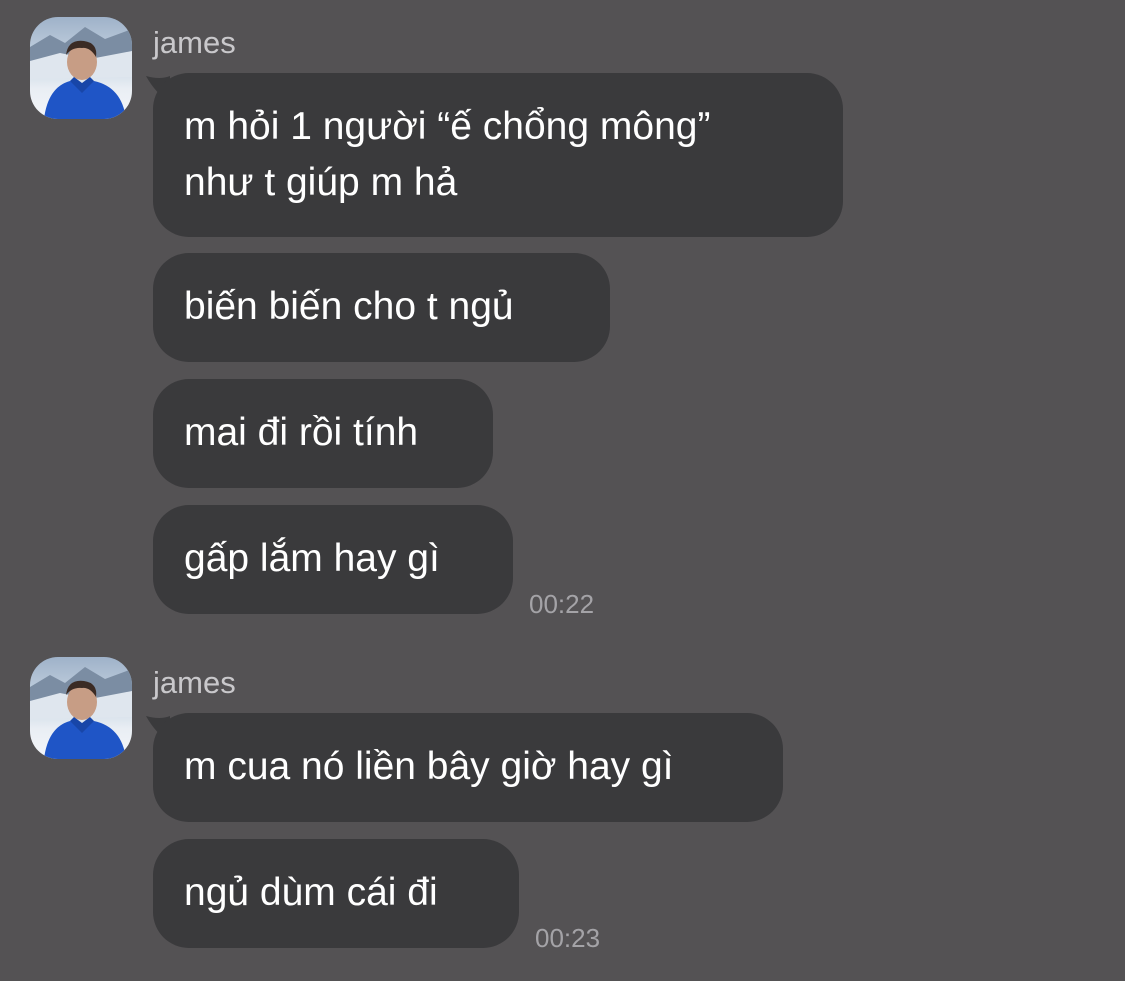  I want to click on message-text-line: m hỏi 1 người “ế chổng mông”, so click(447, 126).